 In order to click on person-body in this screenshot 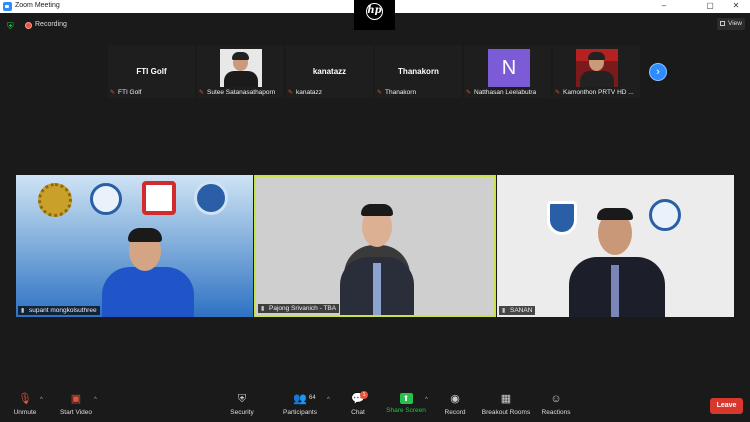, I will do `click(148, 292)`.